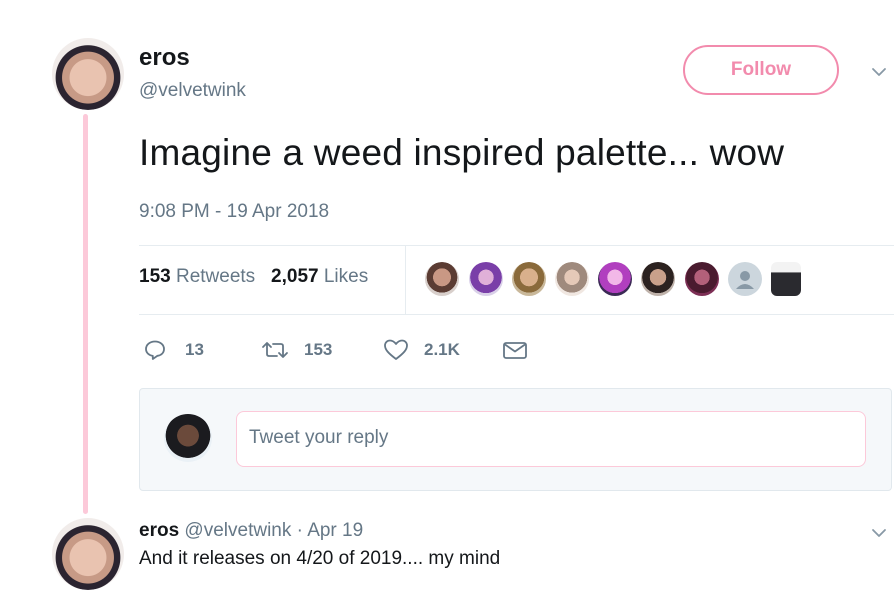  I want to click on reply-icon, so click(155, 350).